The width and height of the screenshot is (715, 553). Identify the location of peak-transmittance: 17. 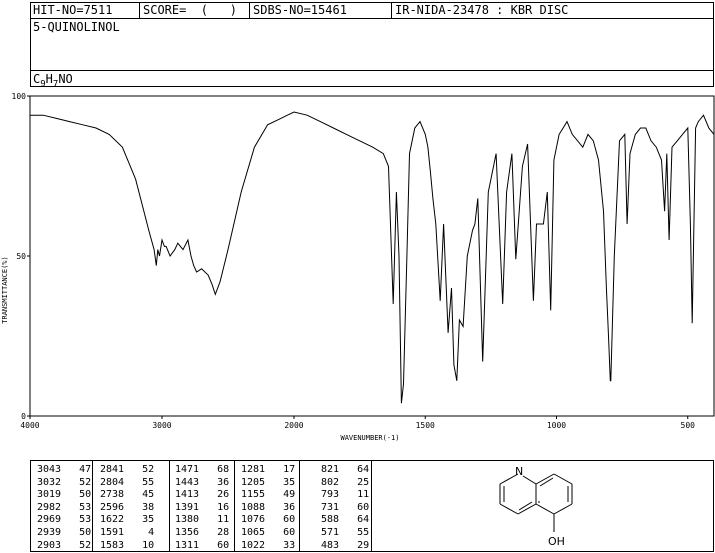
(283, 469).